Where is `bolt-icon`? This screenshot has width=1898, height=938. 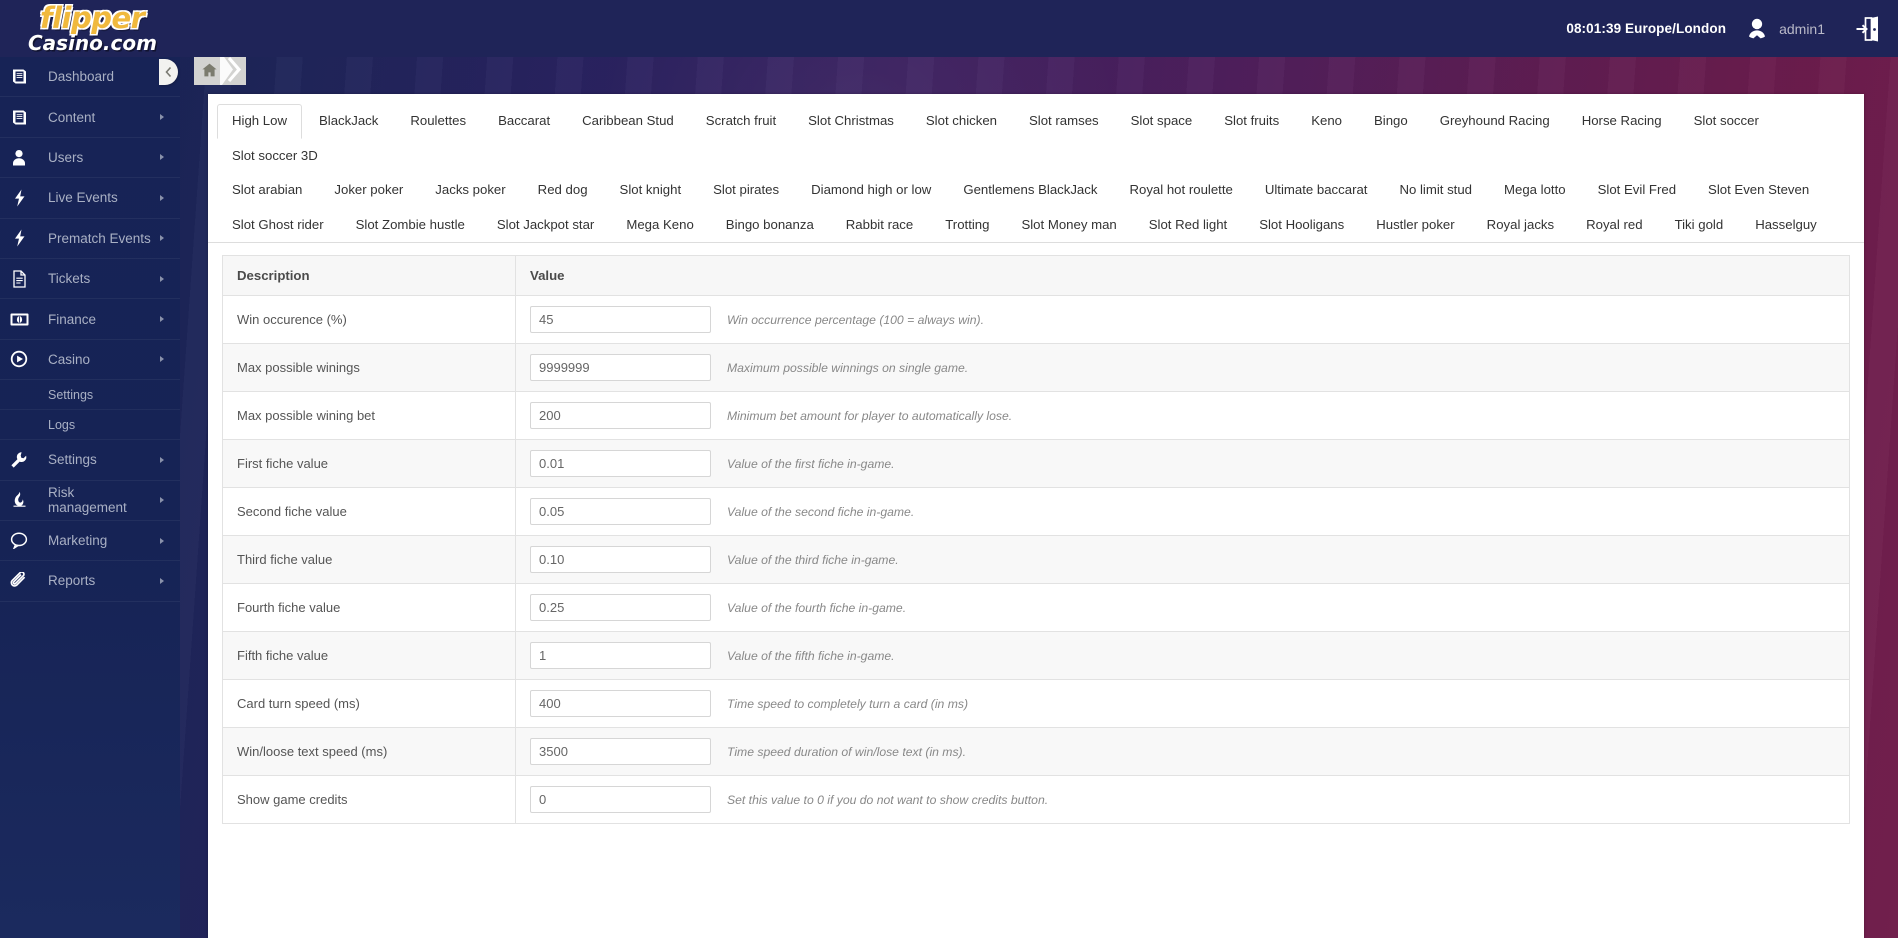 bolt-icon is located at coordinates (19, 198).